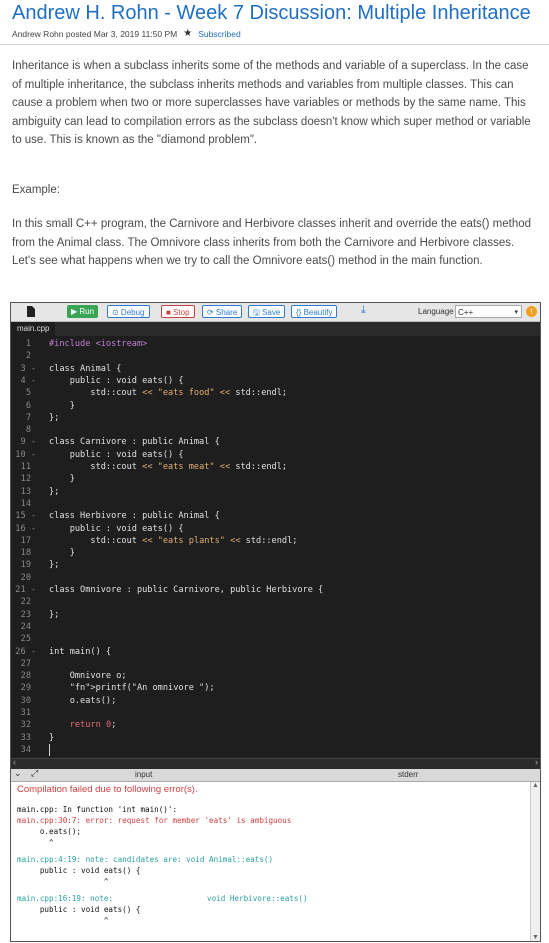  I want to click on beautify-button: {} Beautify, so click(314, 311).